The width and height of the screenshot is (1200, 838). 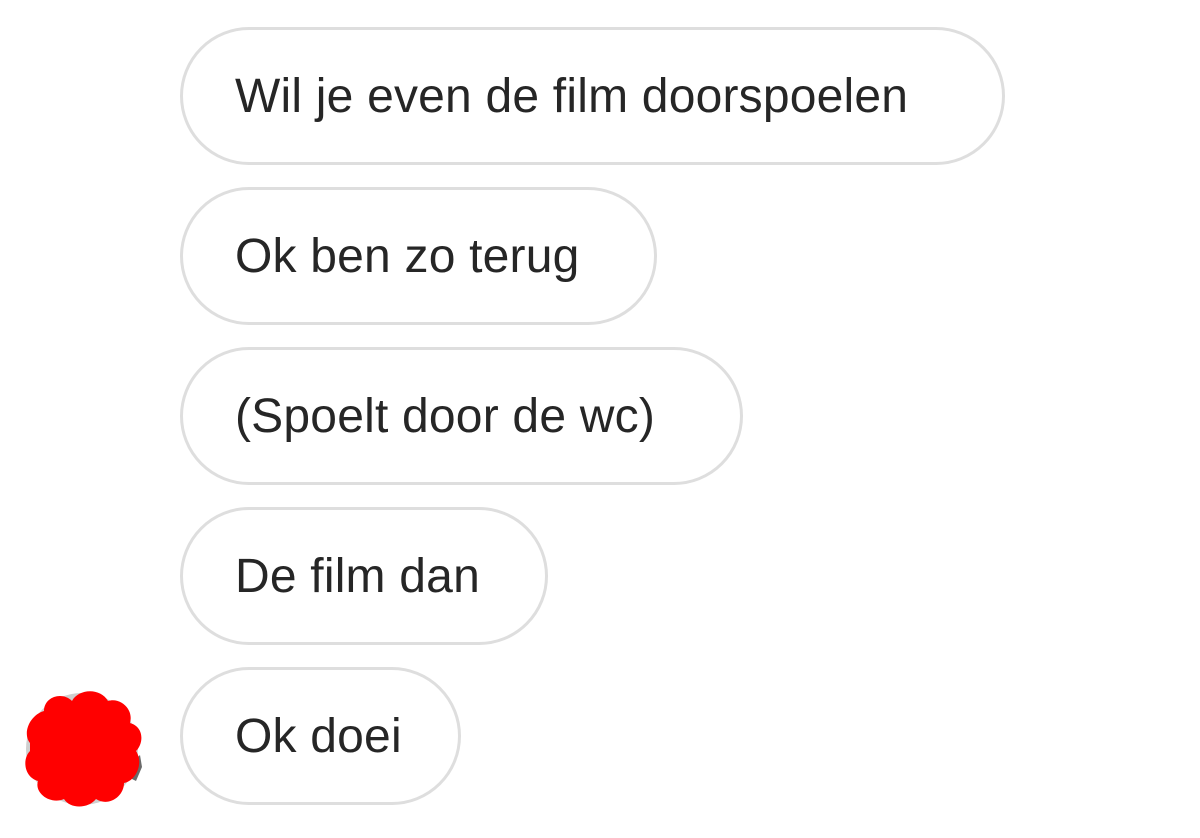 What do you see at coordinates (572, 96) in the screenshot?
I see `message-text: Wil je even de film doorspoelen` at bounding box center [572, 96].